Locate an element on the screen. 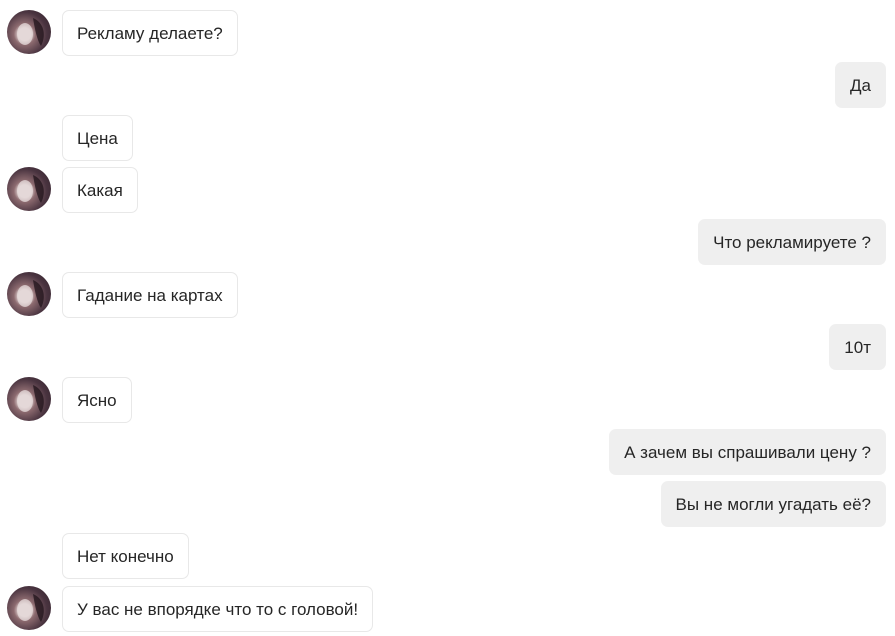 Image resolution: width=895 pixels, height=636 pixels. message-bubble: Да is located at coordinates (860, 85).